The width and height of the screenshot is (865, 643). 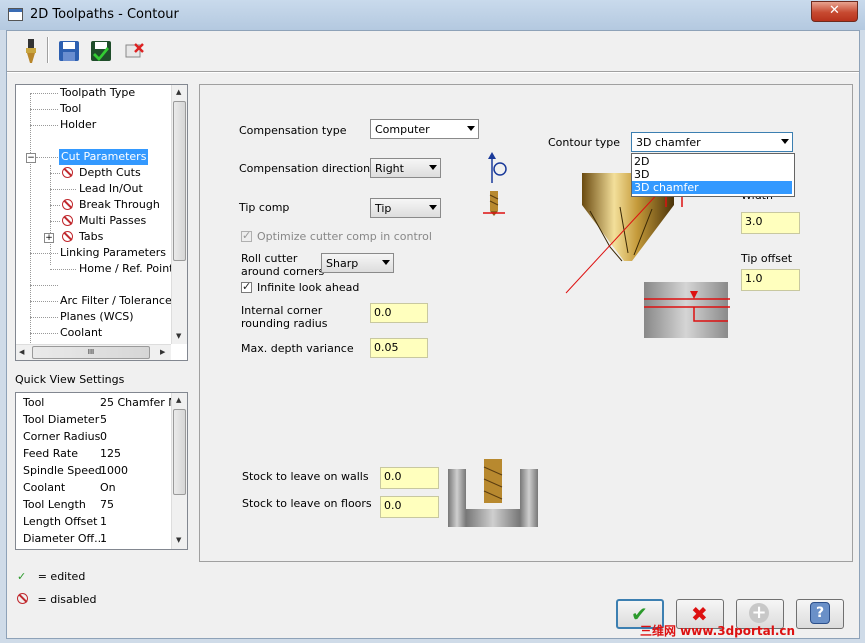 What do you see at coordinates (81, 333) in the screenshot?
I see `tree-item-coolant: Coolant` at bounding box center [81, 333].